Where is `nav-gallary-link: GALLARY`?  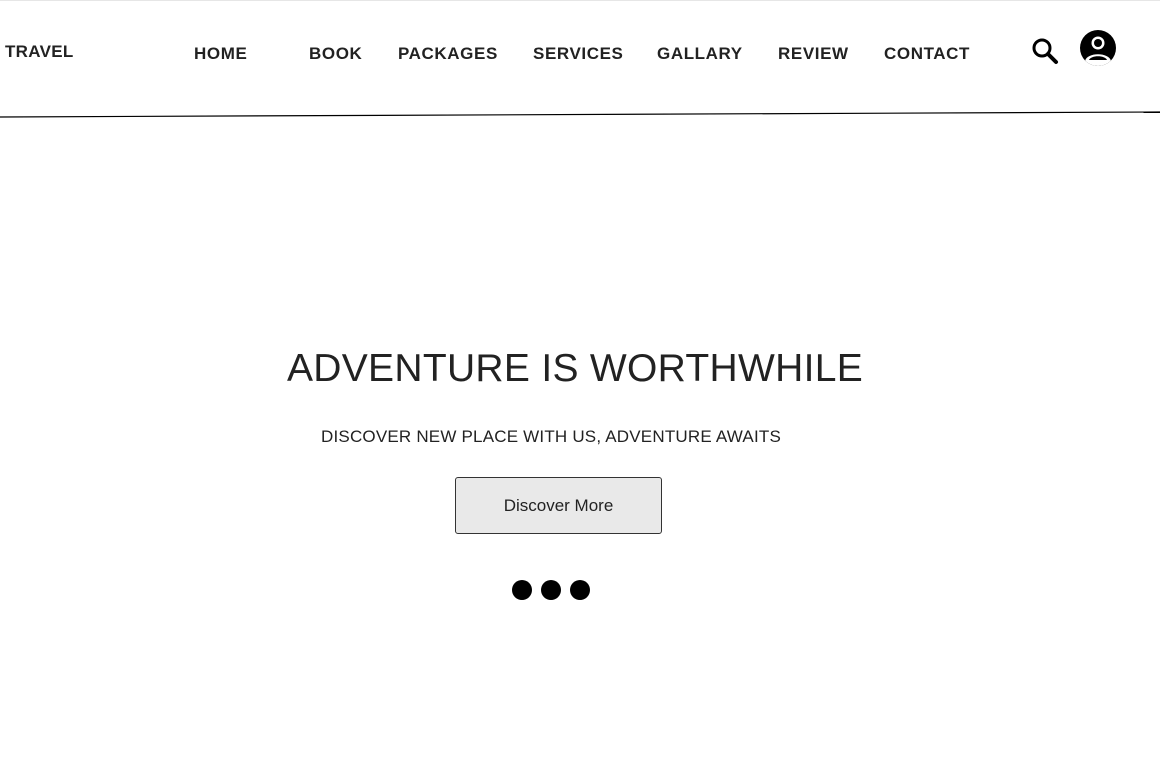 nav-gallary-link: GALLARY is located at coordinates (700, 54).